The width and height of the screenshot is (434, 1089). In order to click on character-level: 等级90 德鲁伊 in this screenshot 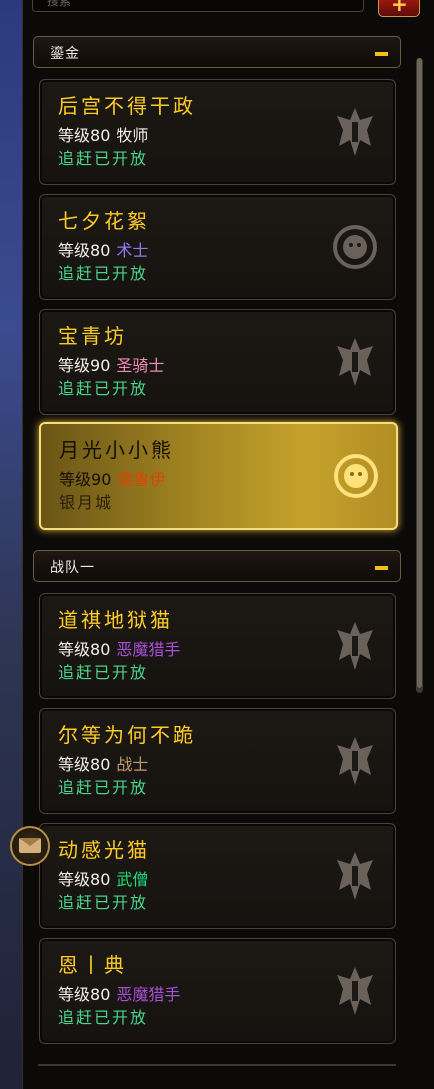, I will do `click(112, 479)`.